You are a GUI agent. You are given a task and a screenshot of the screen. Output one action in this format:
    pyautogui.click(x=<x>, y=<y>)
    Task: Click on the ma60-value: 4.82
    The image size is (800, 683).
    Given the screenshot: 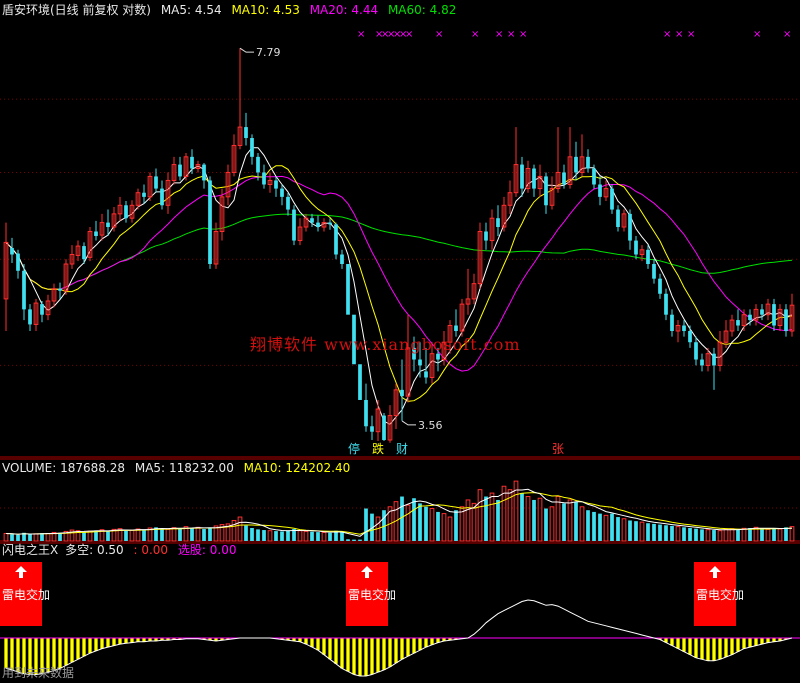 What is the action you would take?
    pyautogui.click(x=443, y=10)
    